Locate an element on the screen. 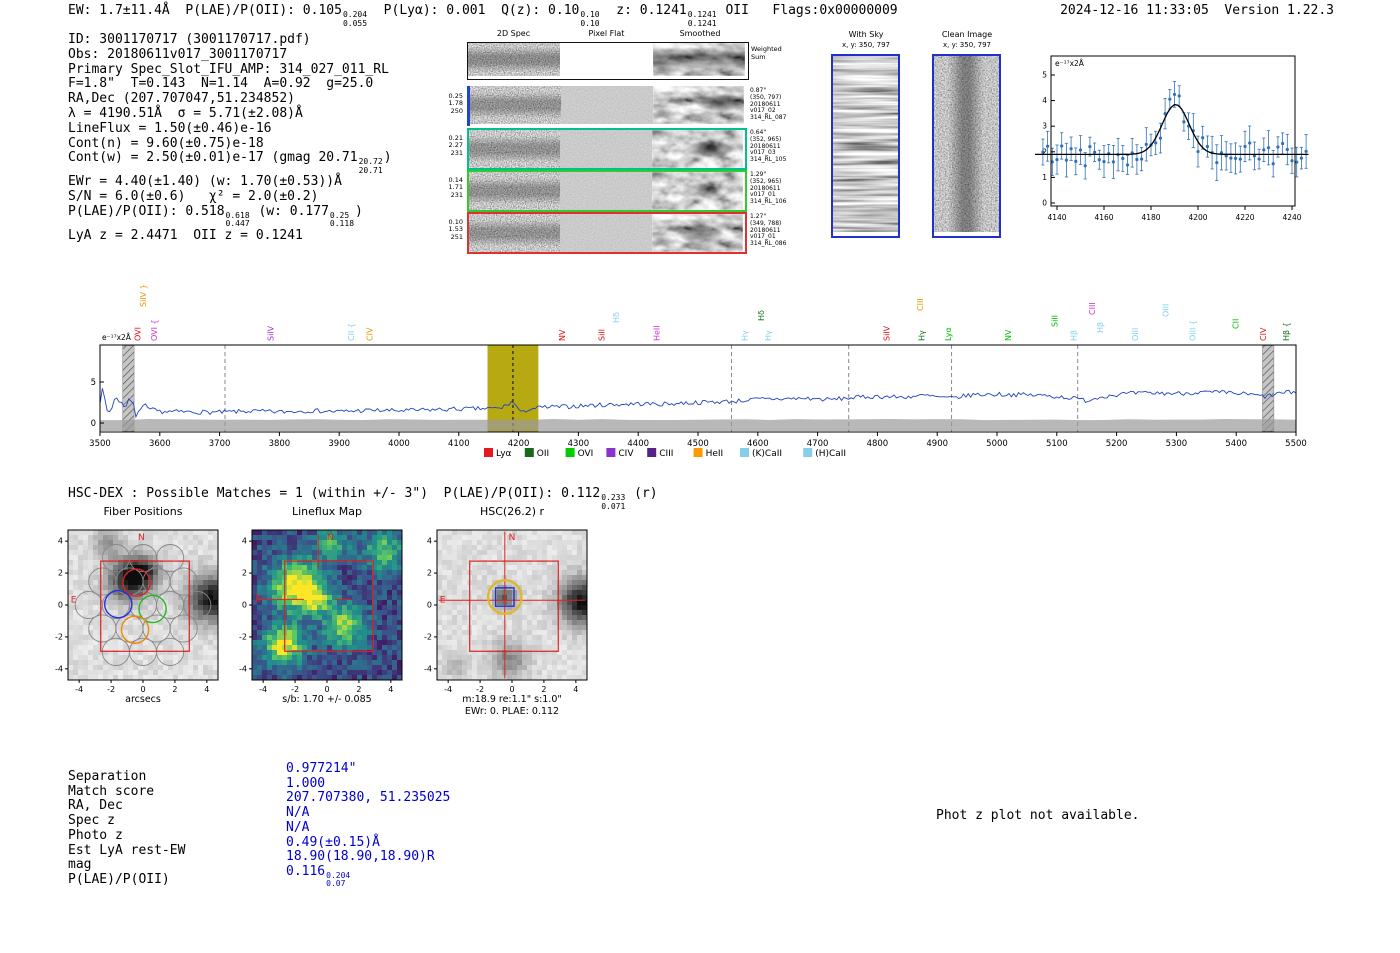 Image resolution: width=1400 pixels, height=953 pixels. match-row-value: 0.49(±0.15)Å is located at coordinates (333, 842).